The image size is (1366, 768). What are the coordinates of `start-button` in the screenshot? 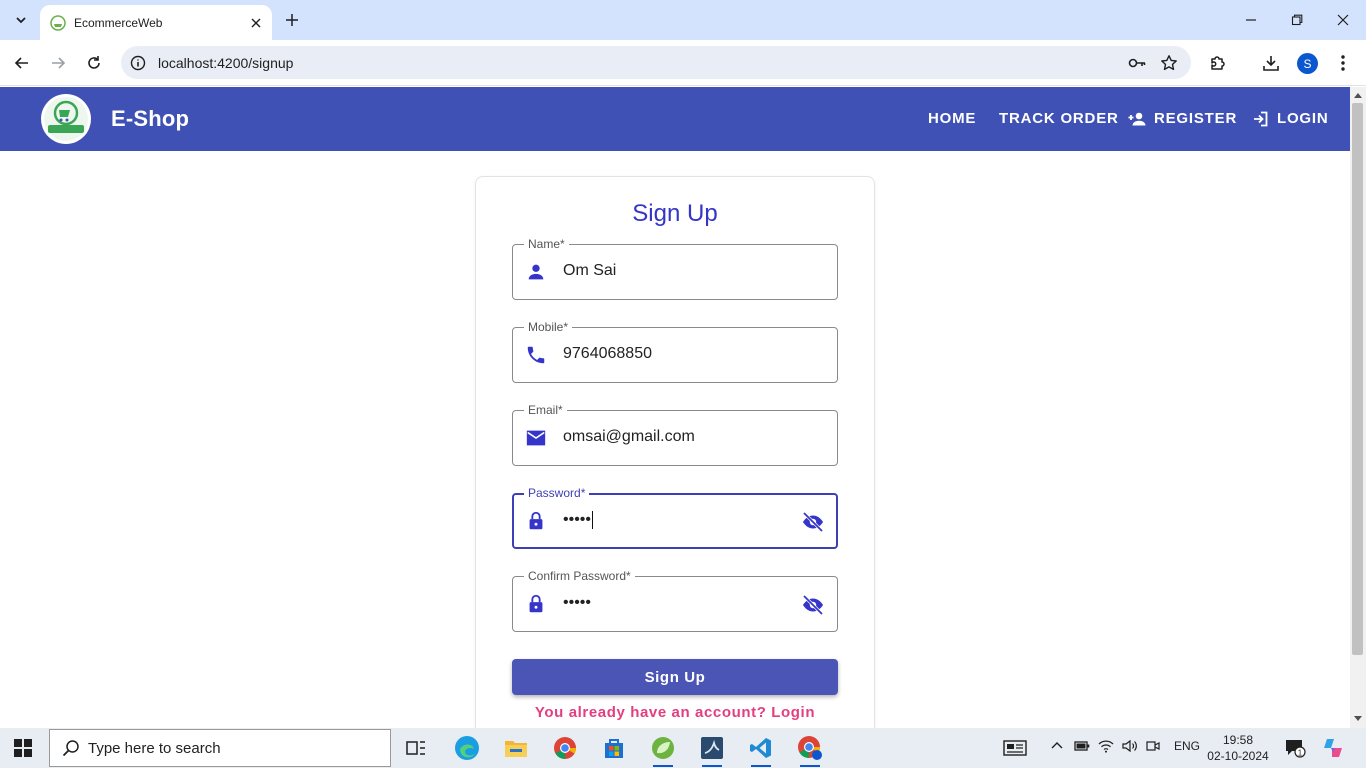 It's located at (23, 750).